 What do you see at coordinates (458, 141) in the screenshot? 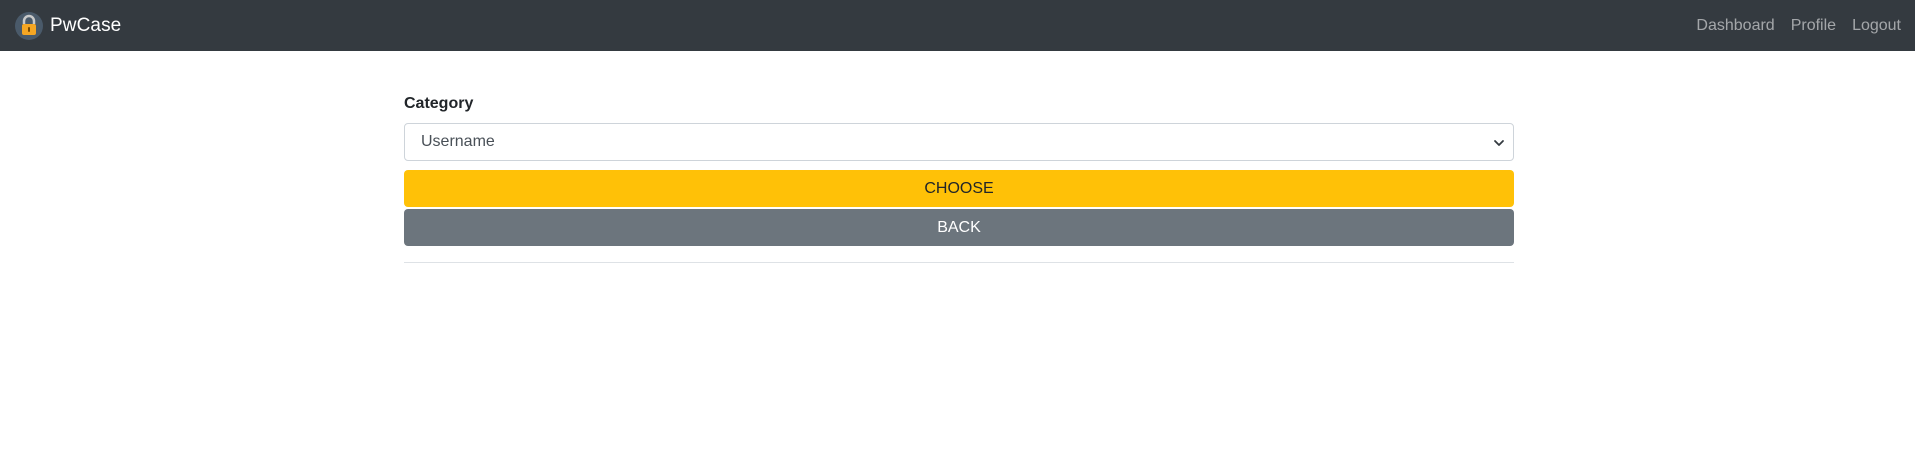
I see `category-select-value: Username` at bounding box center [458, 141].